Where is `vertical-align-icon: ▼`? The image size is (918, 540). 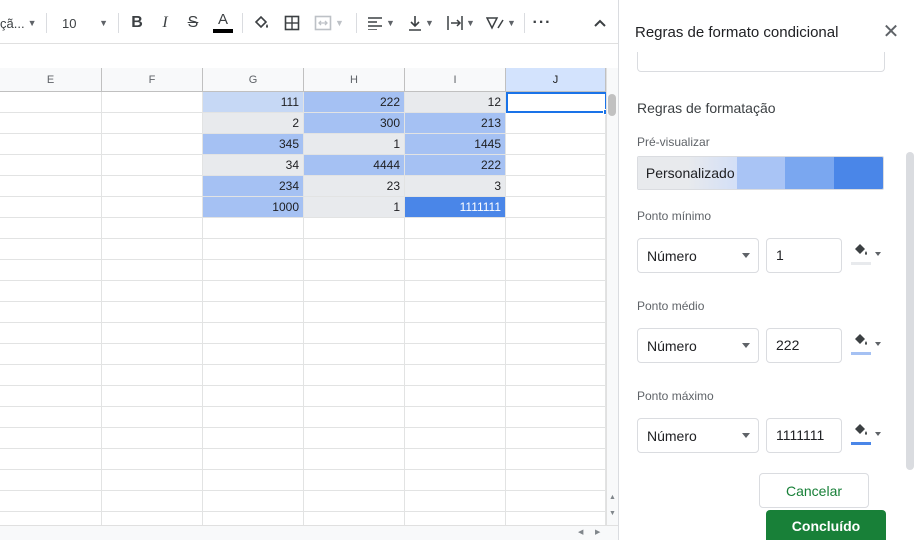
vertical-align-icon: ▼ is located at coordinates (421, 23).